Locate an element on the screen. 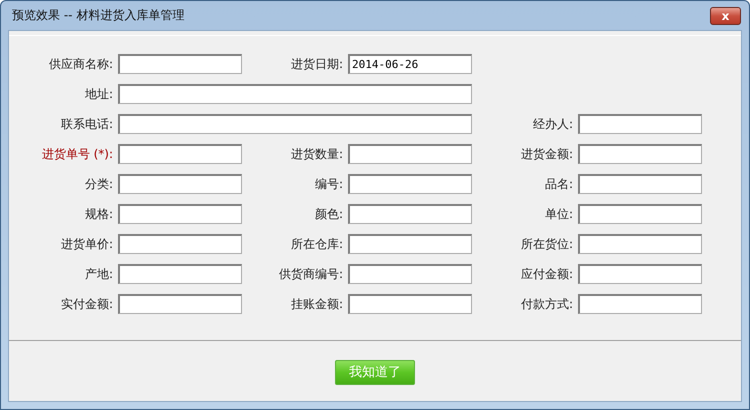 The height and width of the screenshot is (410, 750). field-label: 分类: is located at coordinates (98, 184).